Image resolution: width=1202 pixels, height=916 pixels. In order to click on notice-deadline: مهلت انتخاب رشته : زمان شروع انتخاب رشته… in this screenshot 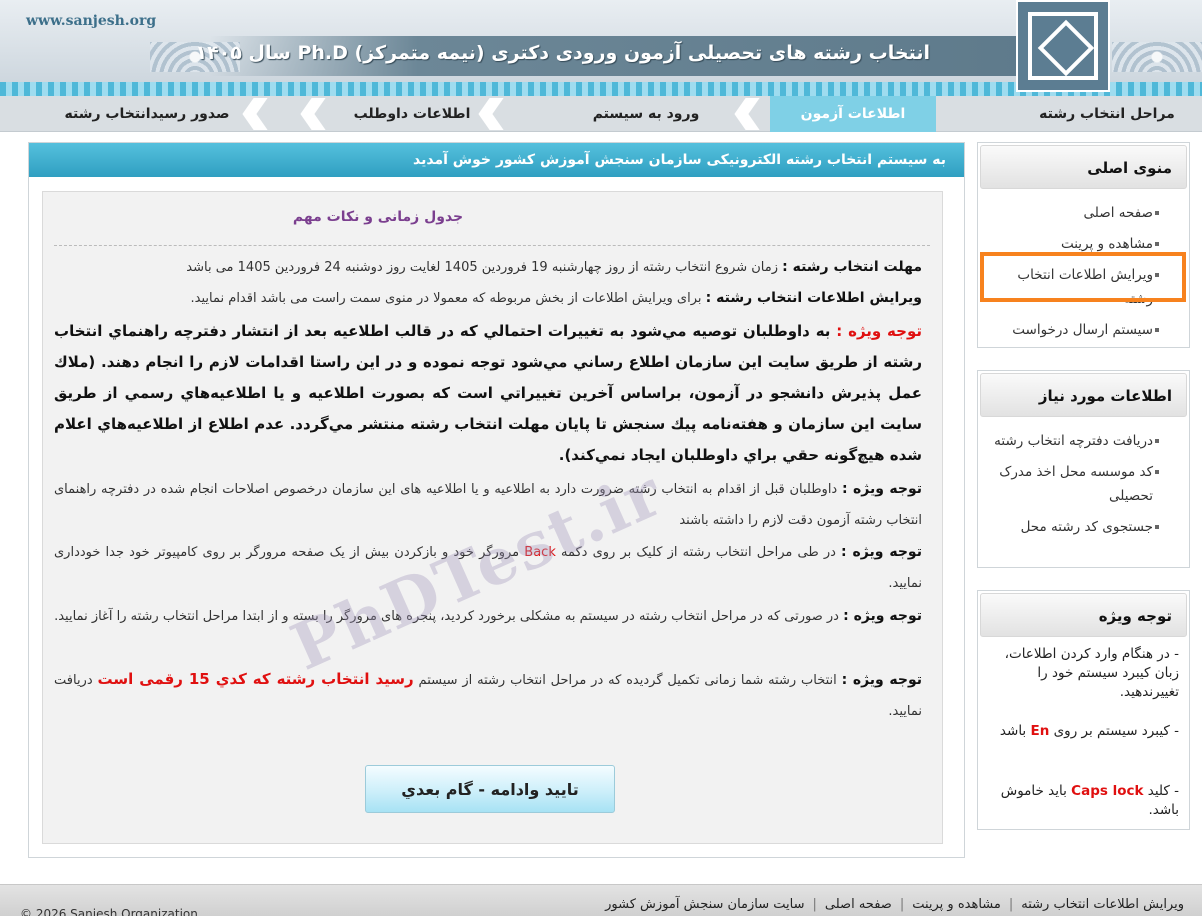, I will do `click(554, 267)`.